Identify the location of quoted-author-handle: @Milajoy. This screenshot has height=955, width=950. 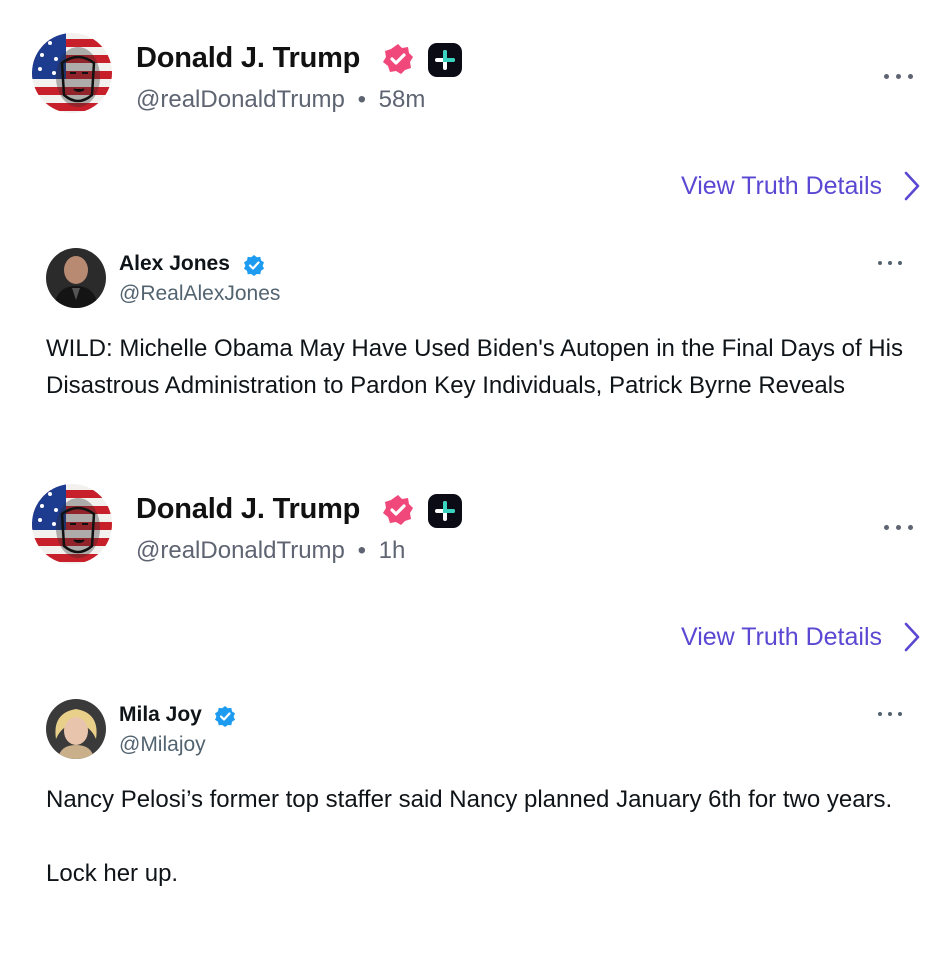
(162, 745).